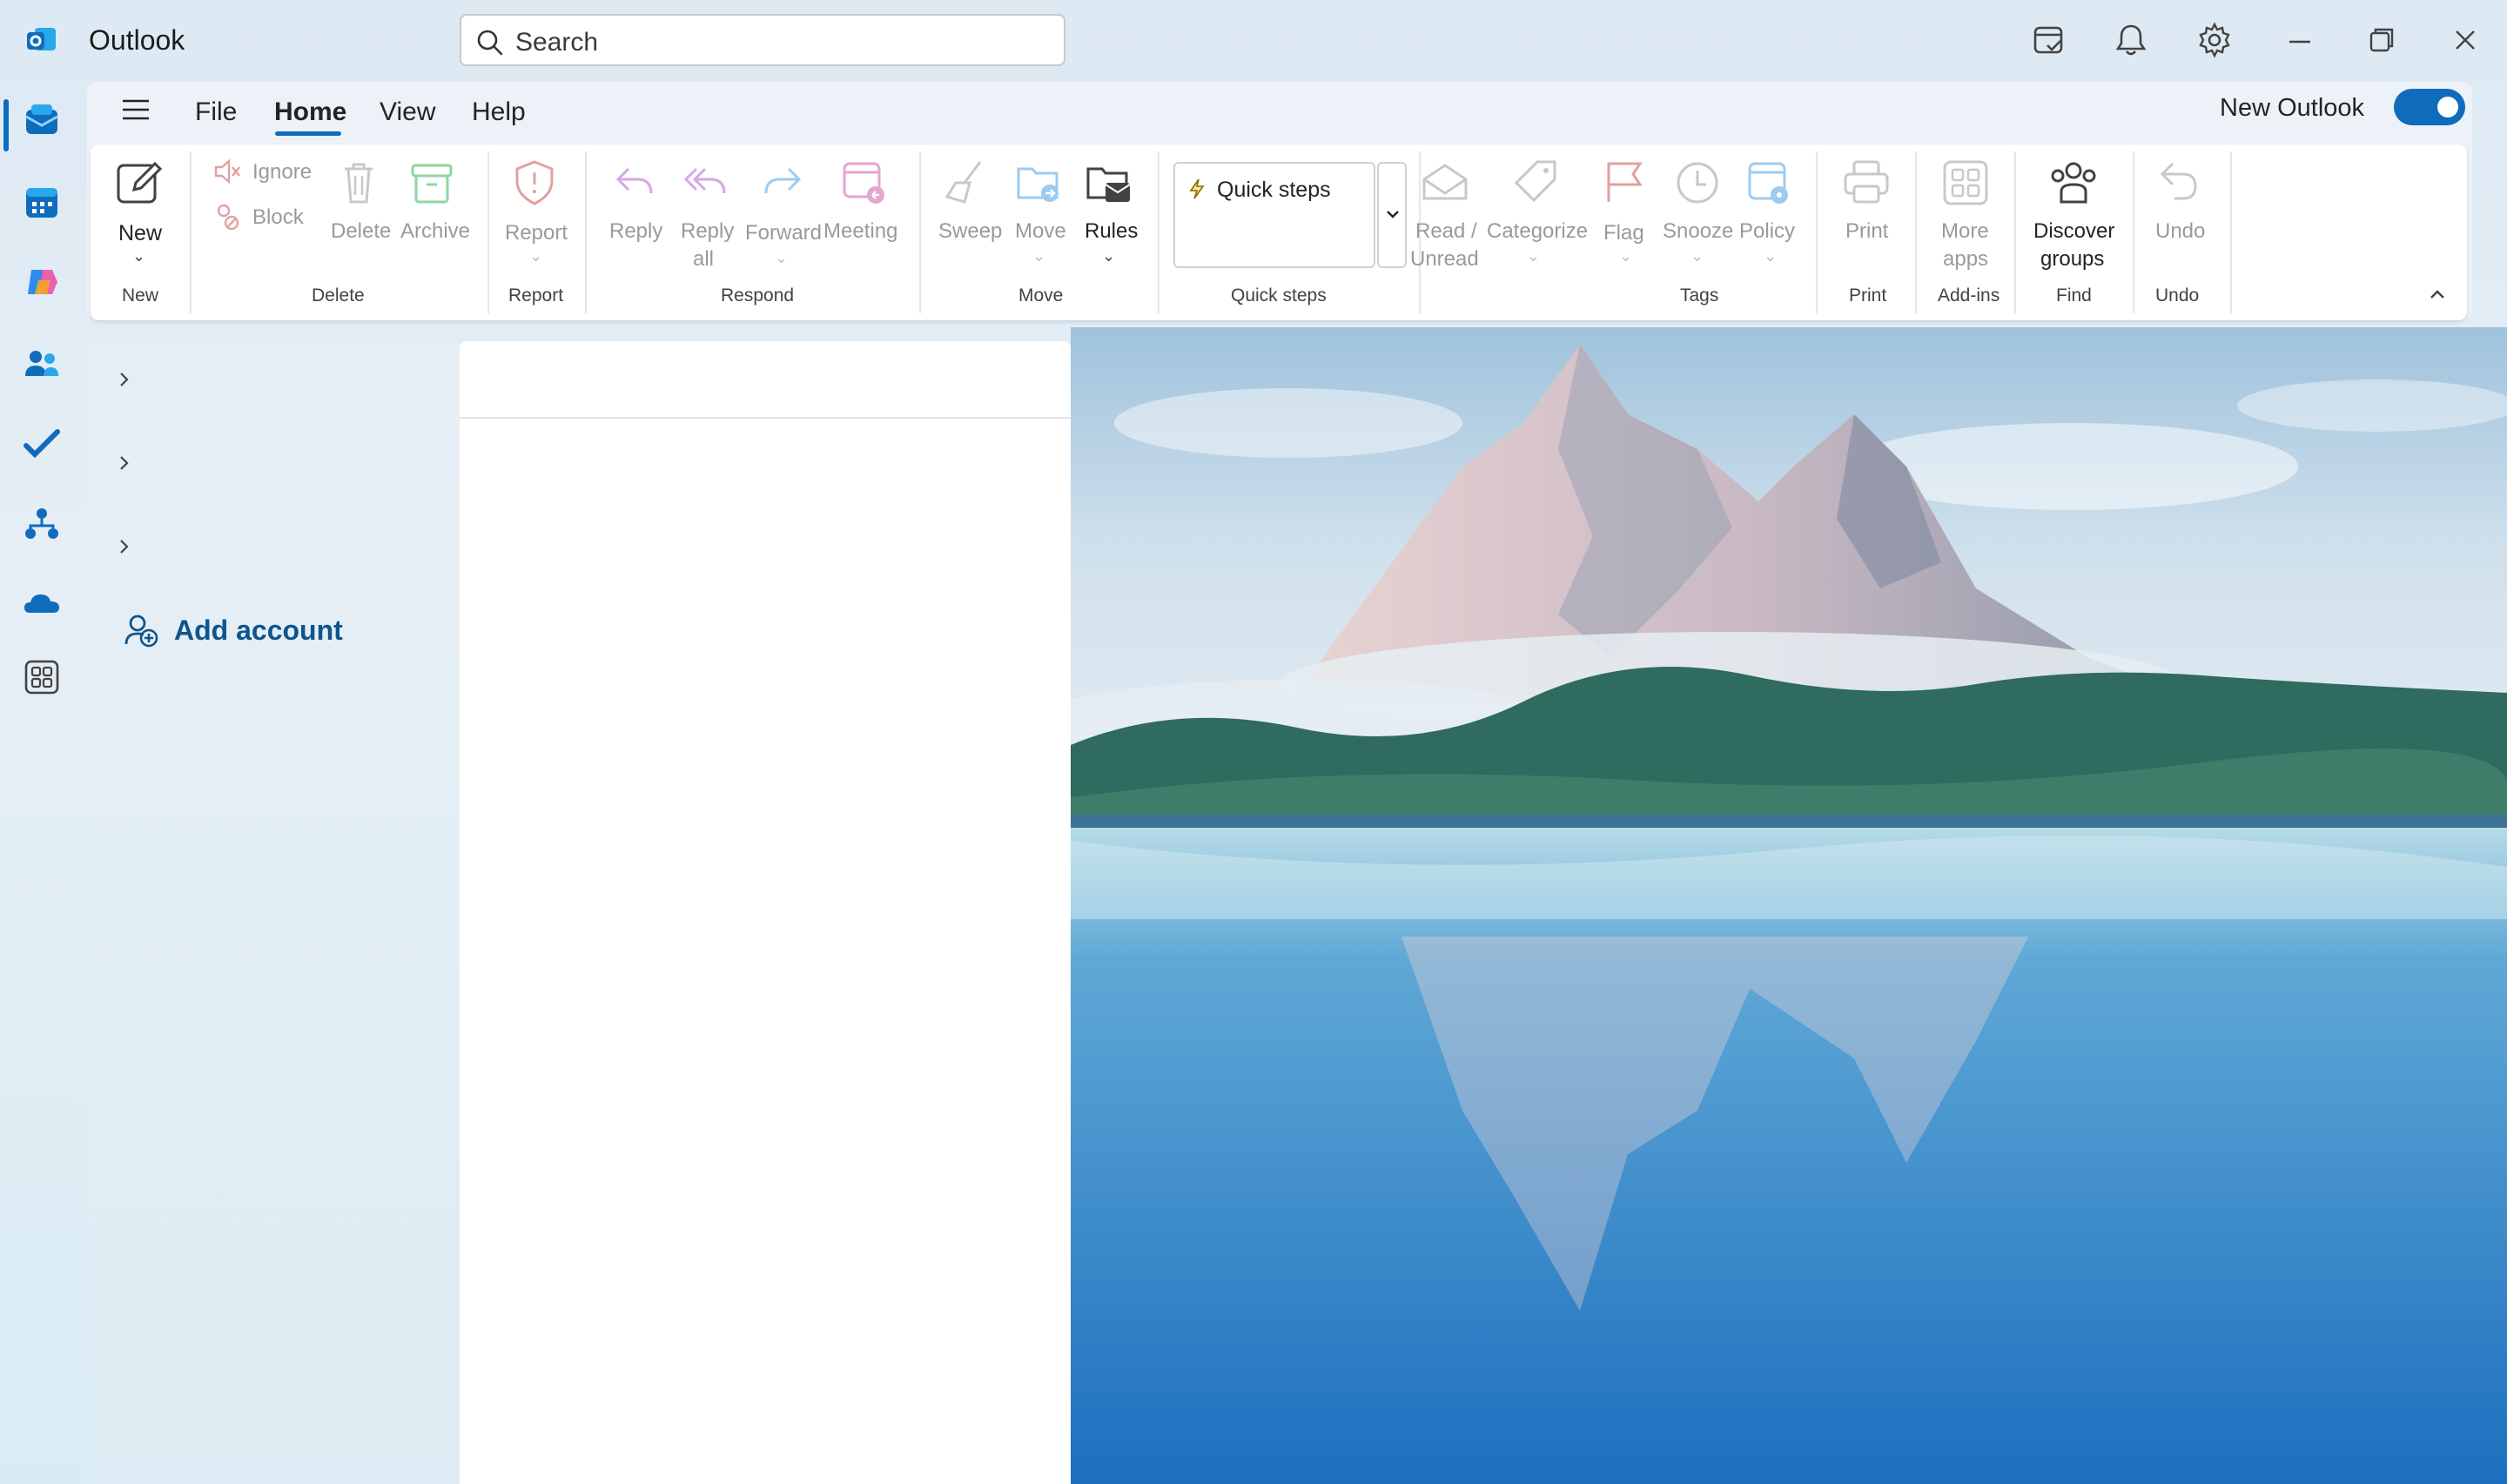  I want to click on mail-icon, so click(42, 120).